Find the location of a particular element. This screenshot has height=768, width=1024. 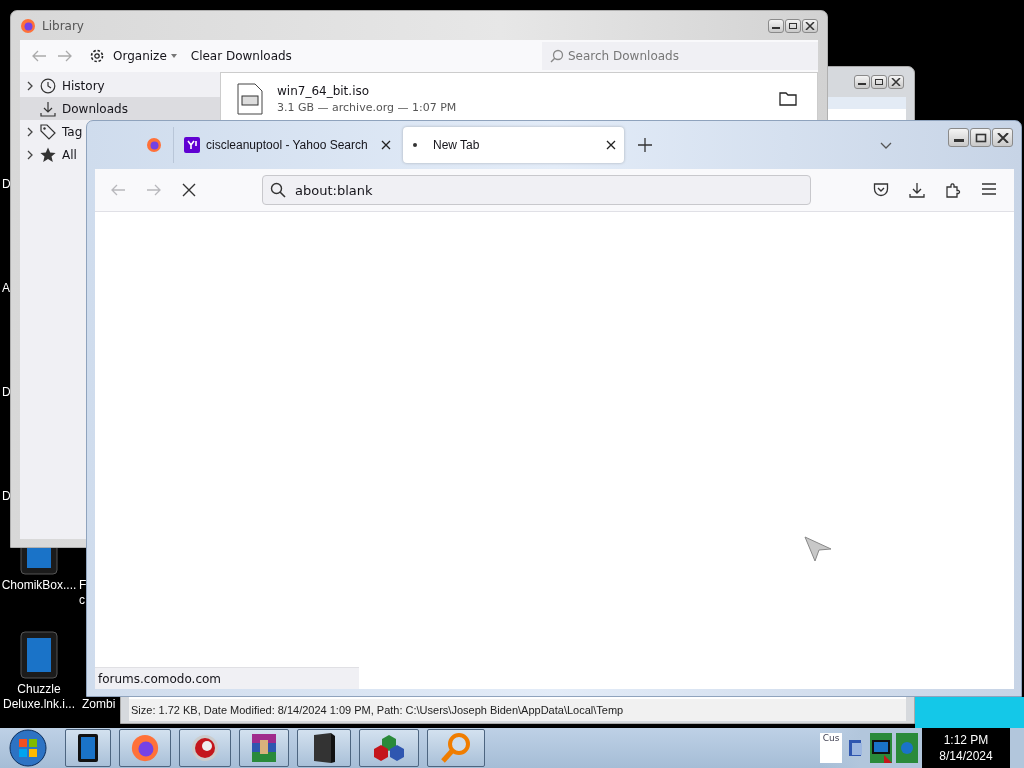

plus-icon is located at coordinates (645, 145).